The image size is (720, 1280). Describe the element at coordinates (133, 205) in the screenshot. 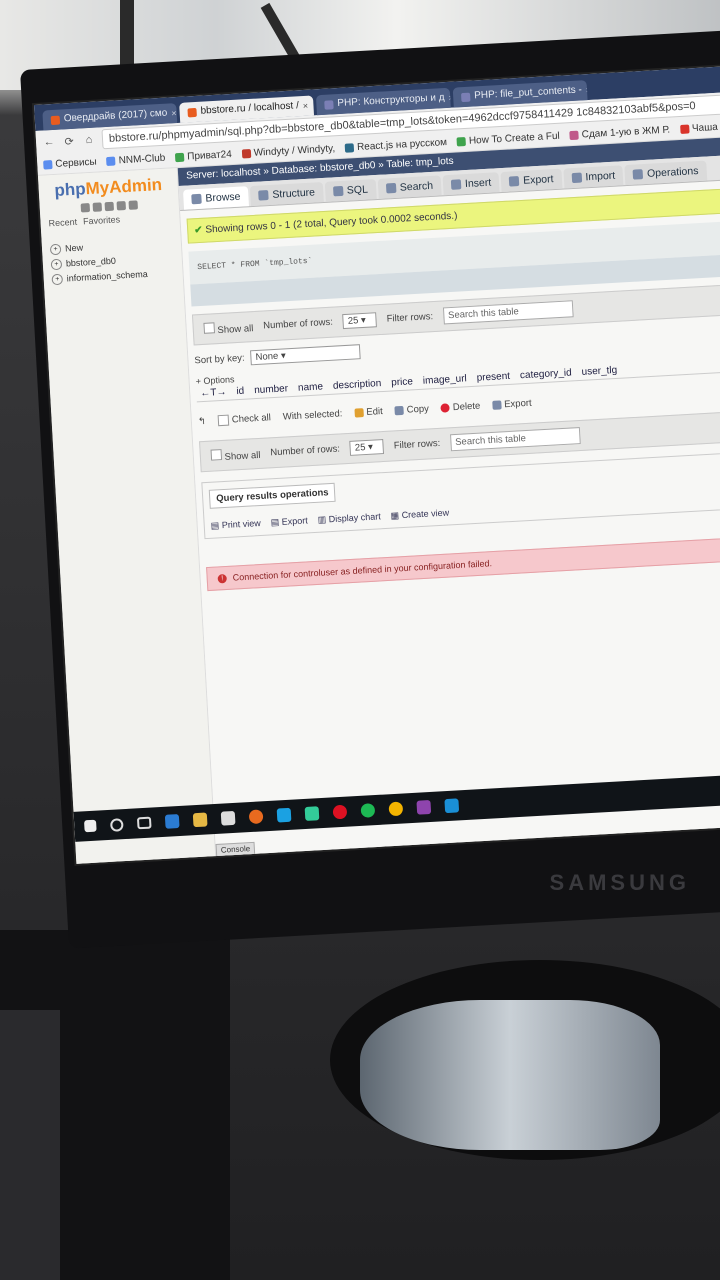

I see `reload-icon` at that location.